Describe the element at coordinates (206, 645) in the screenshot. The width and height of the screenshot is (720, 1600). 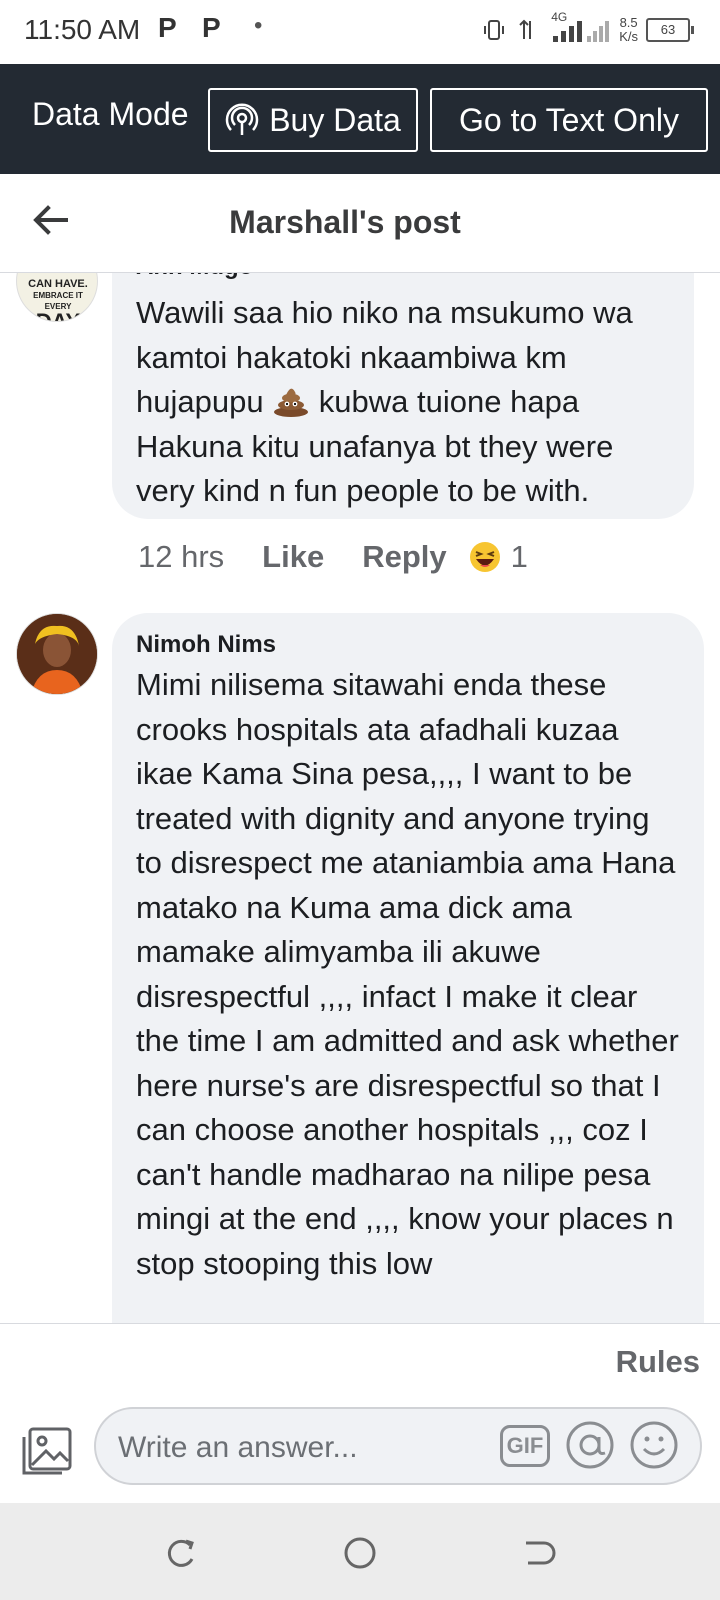
I see `comment-author: Nimoh Nims` at that location.